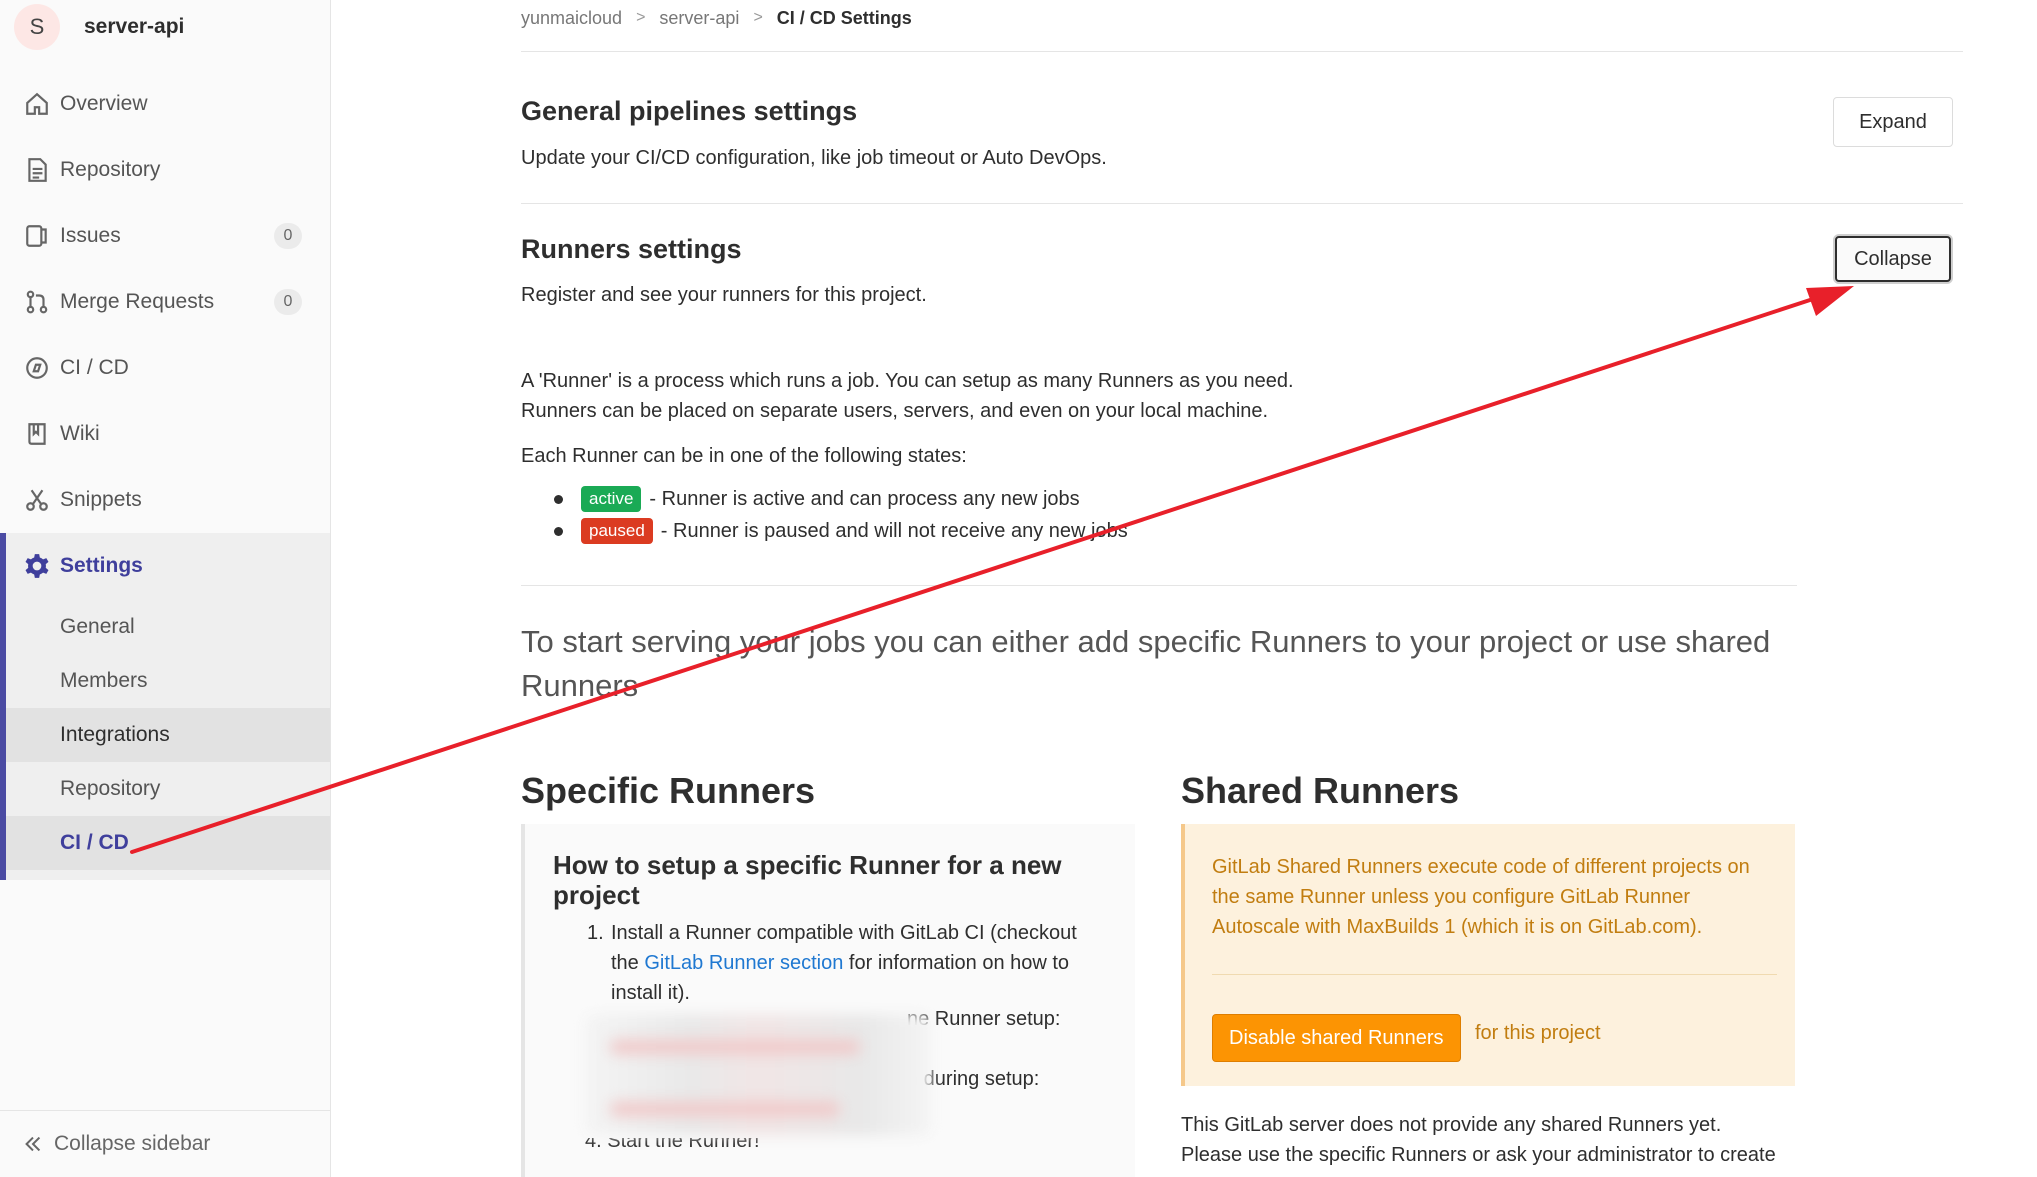  Describe the element at coordinates (1893, 259) in the screenshot. I see `collapse-button: Collapse` at that location.